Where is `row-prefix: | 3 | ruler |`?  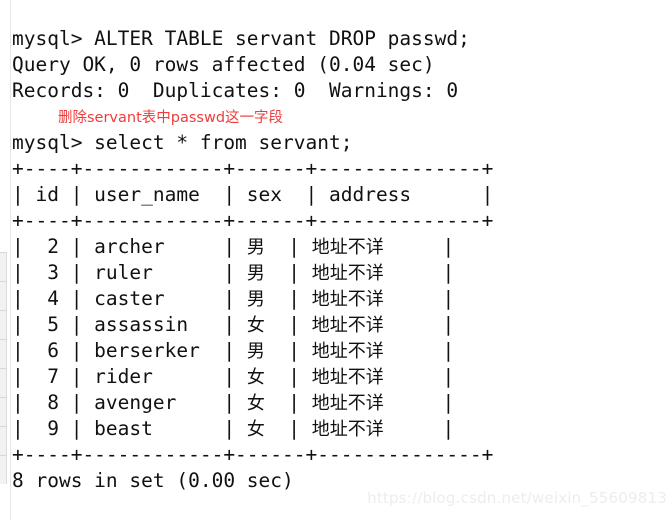 row-prefix: | 3 | ruler | is located at coordinates (129, 272).